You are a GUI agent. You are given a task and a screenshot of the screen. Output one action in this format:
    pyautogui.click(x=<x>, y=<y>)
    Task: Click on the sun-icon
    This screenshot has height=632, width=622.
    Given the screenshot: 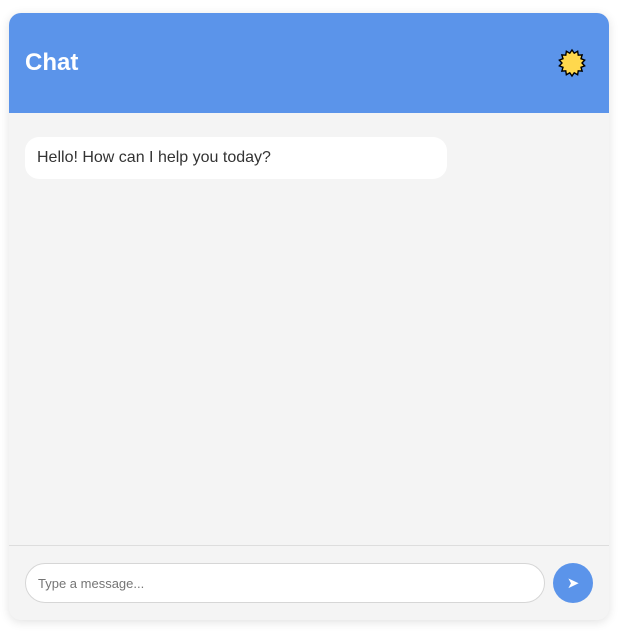 What is the action you would take?
    pyautogui.click(x=572, y=63)
    